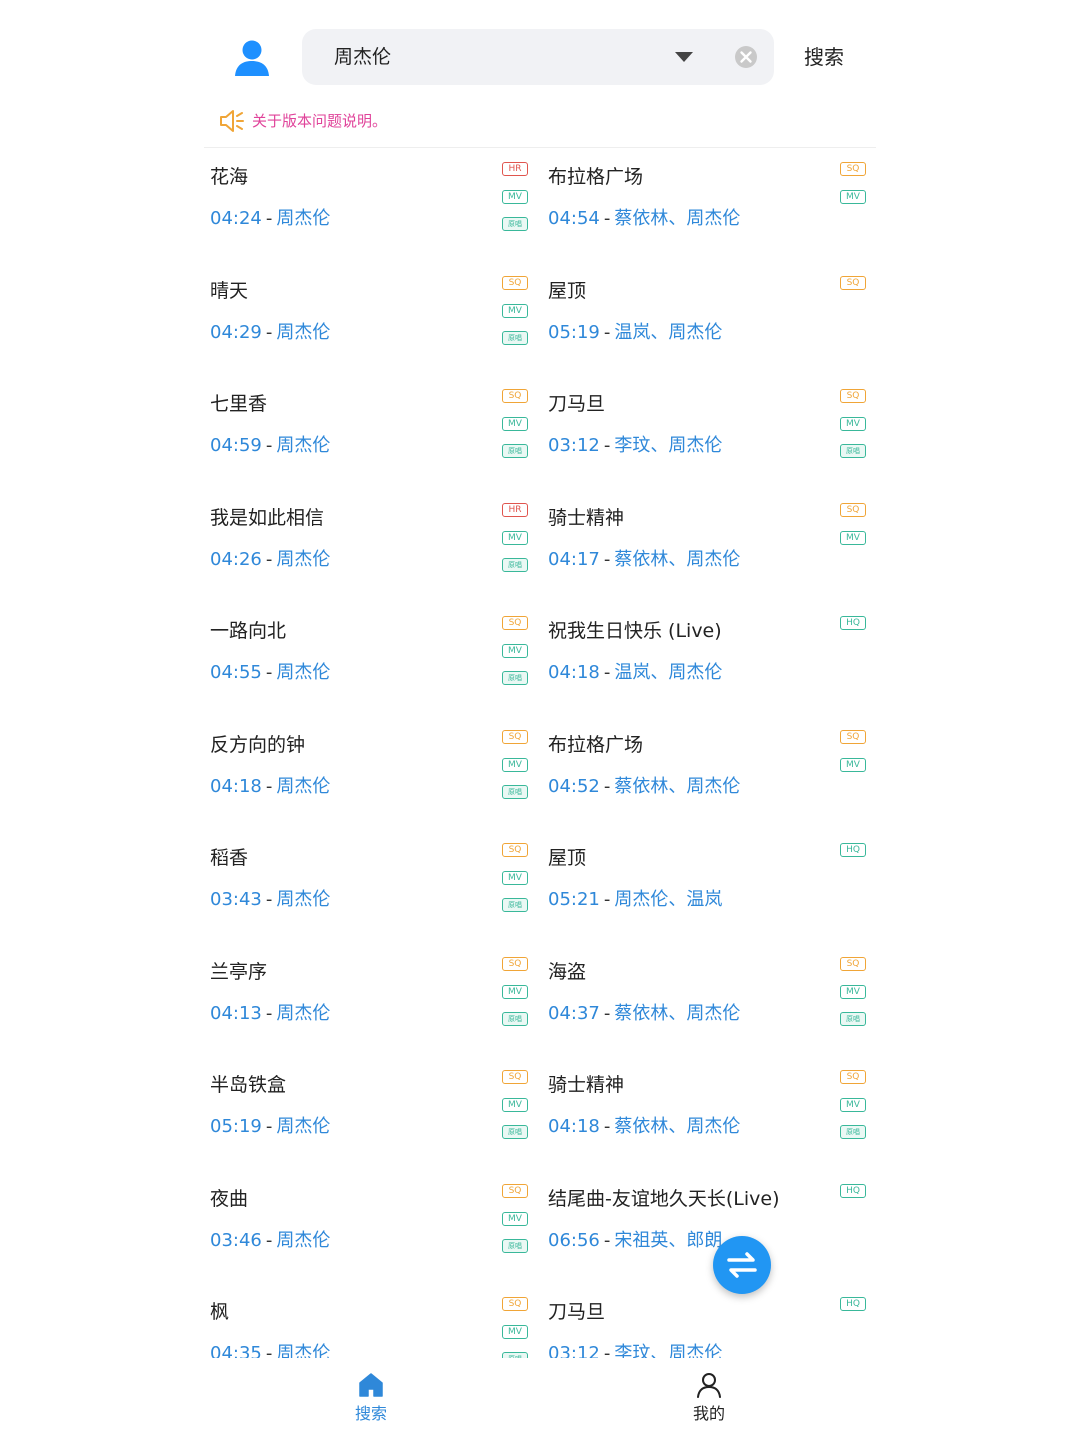 This screenshot has width=1080, height=1440. What do you see at coordinates (372, 204) in the screenshot?
I see `song-item: 花海 04:24- 周杰伦 HR MV 原唱` at bounding box center [372, 204].